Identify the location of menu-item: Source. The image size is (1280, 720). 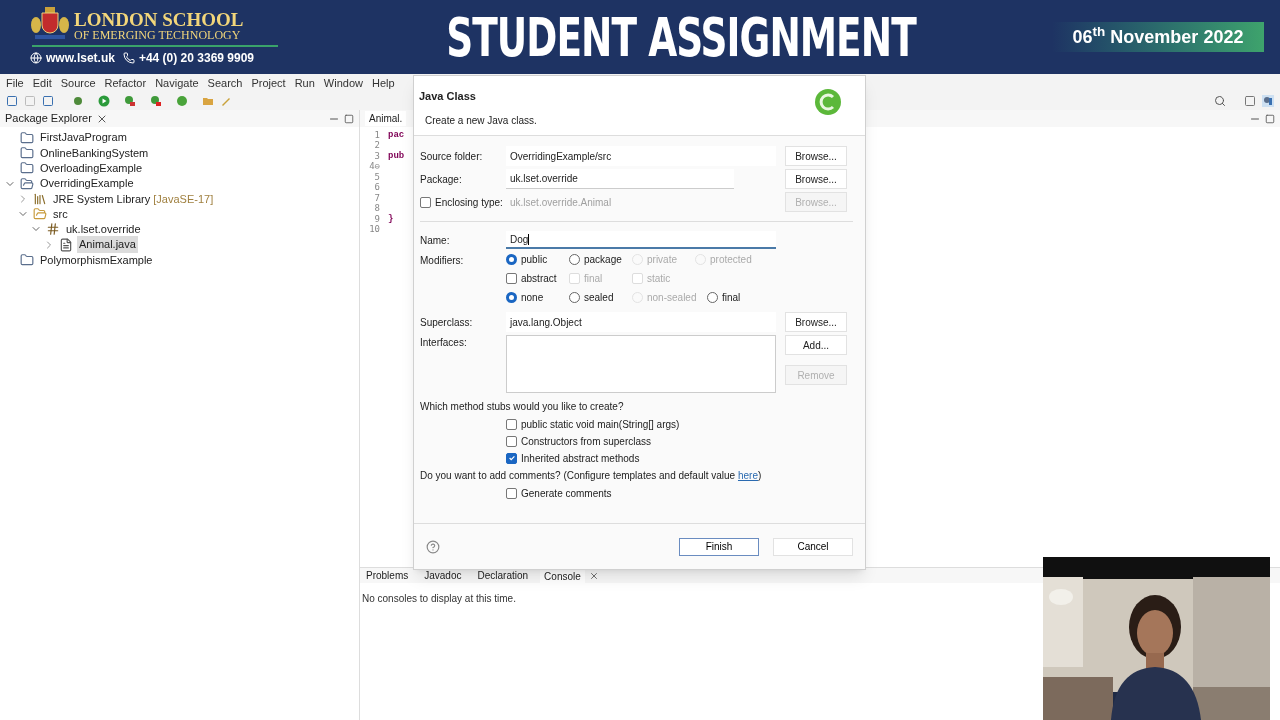
(78, 83).